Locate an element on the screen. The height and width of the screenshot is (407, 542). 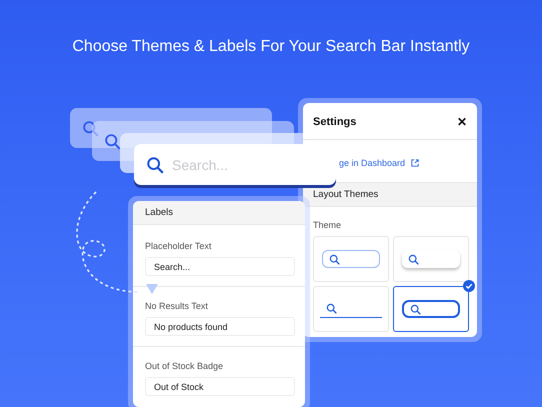
field-label: No Results Text is located at coordinates (177, 305).